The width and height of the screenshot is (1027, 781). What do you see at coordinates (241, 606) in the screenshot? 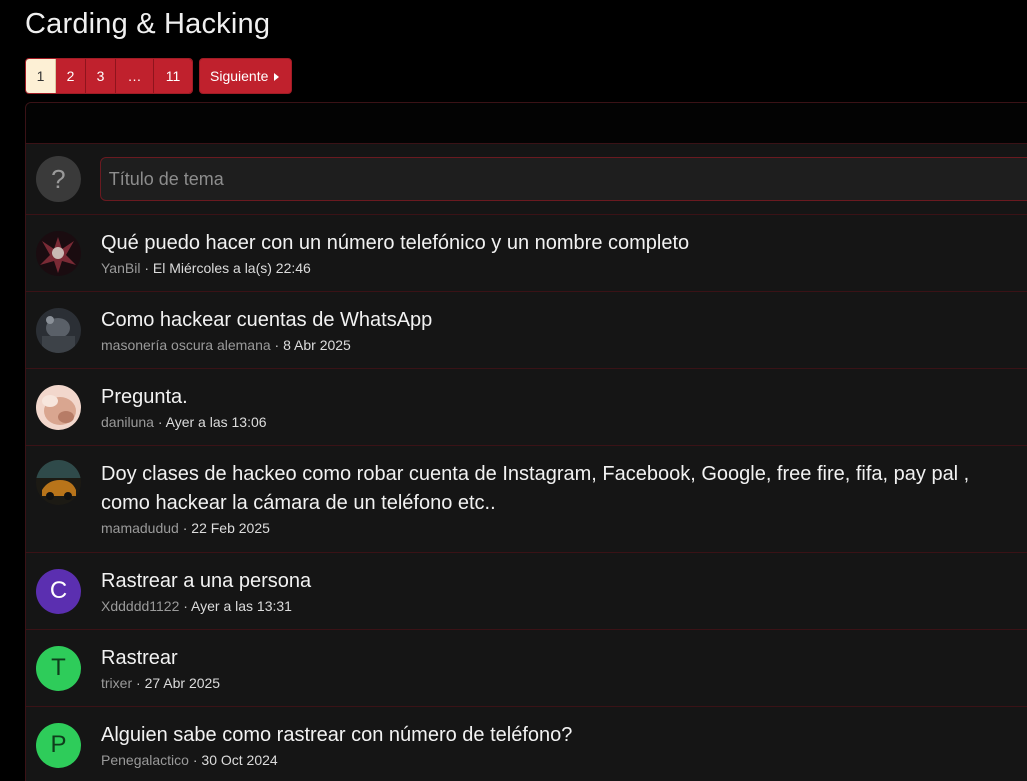
I see `thread-date: Ayer a las 13:31` at bounding box center [241, 606].